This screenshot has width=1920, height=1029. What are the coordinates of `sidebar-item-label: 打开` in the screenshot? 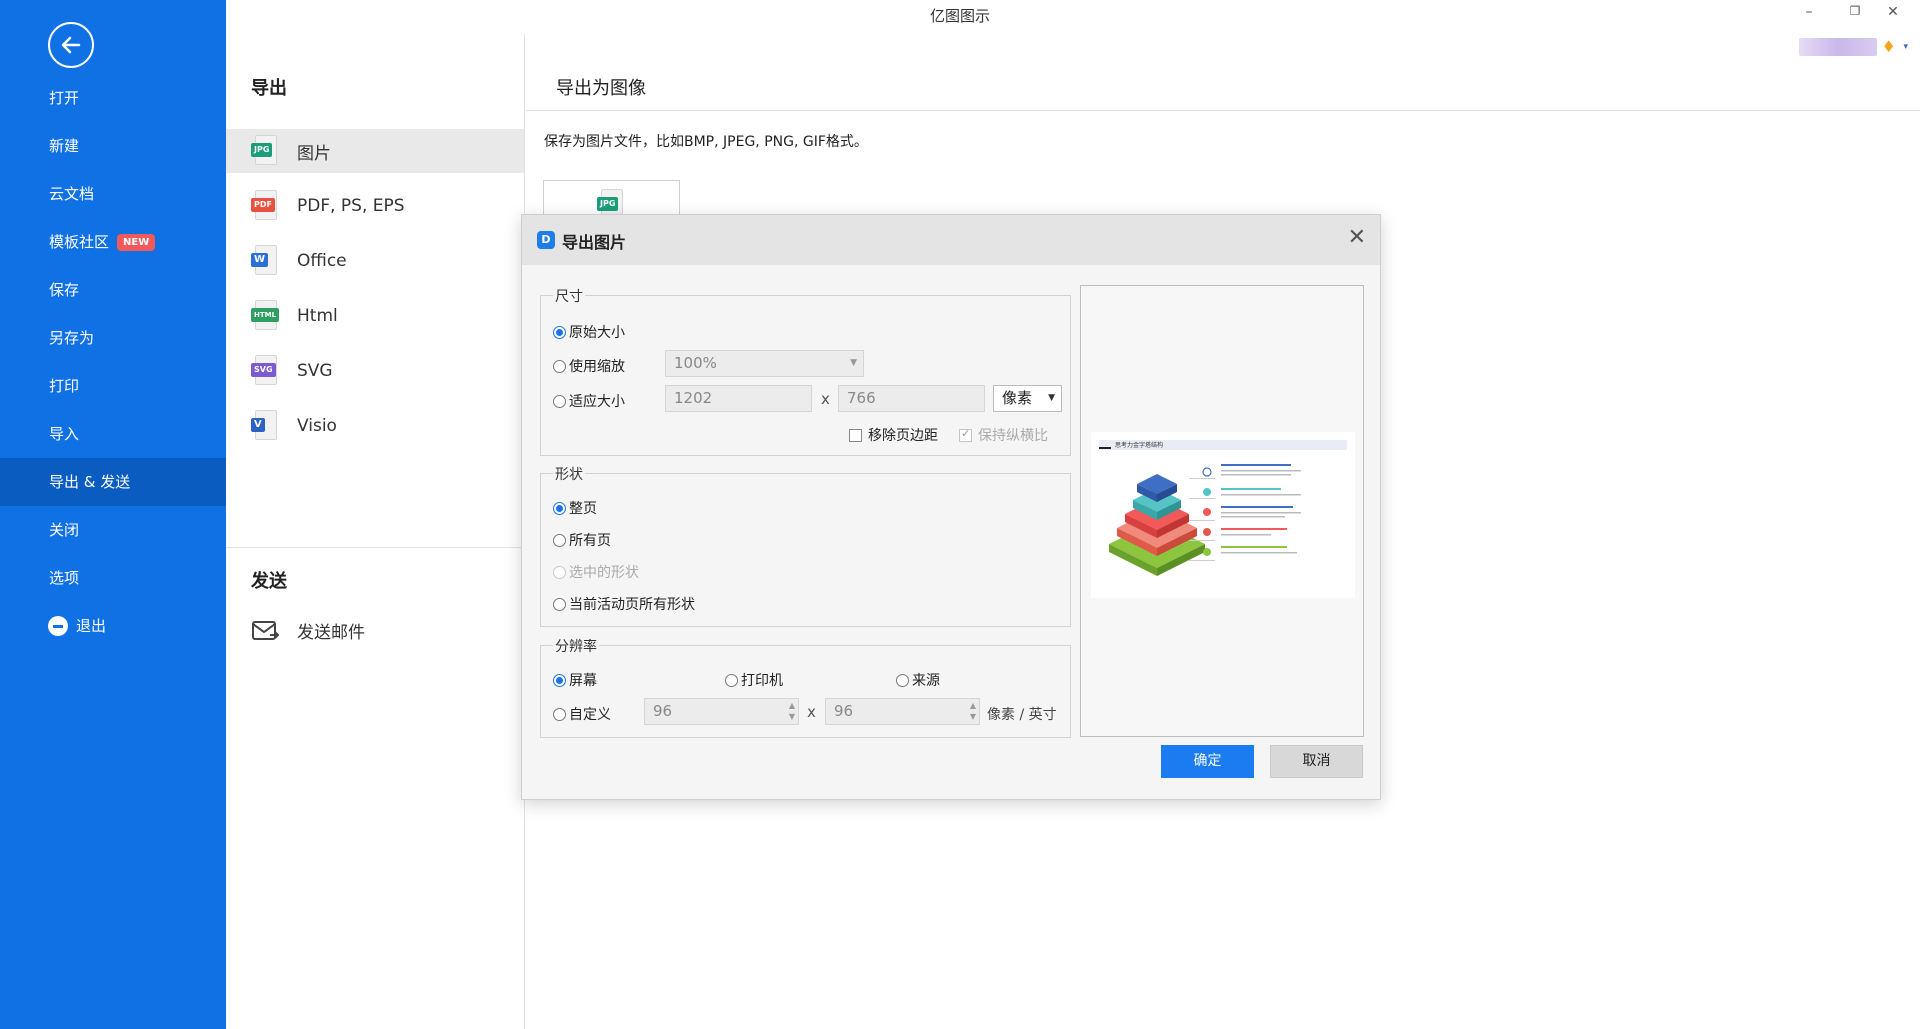 It's located at (64, 98).